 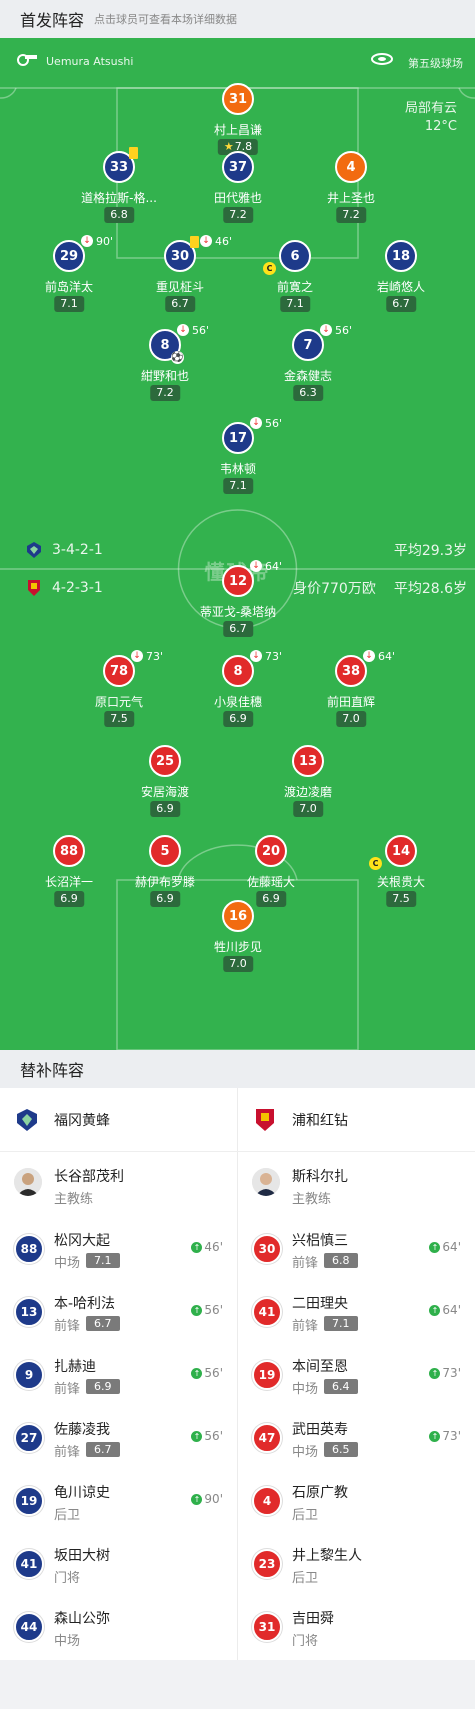 What do you see at coordinates (181, 276) in the screenshot?
I see `player-home-5: 30 重见柾斗 6.7 ↓ 46'` at bounding box center [181, 276].